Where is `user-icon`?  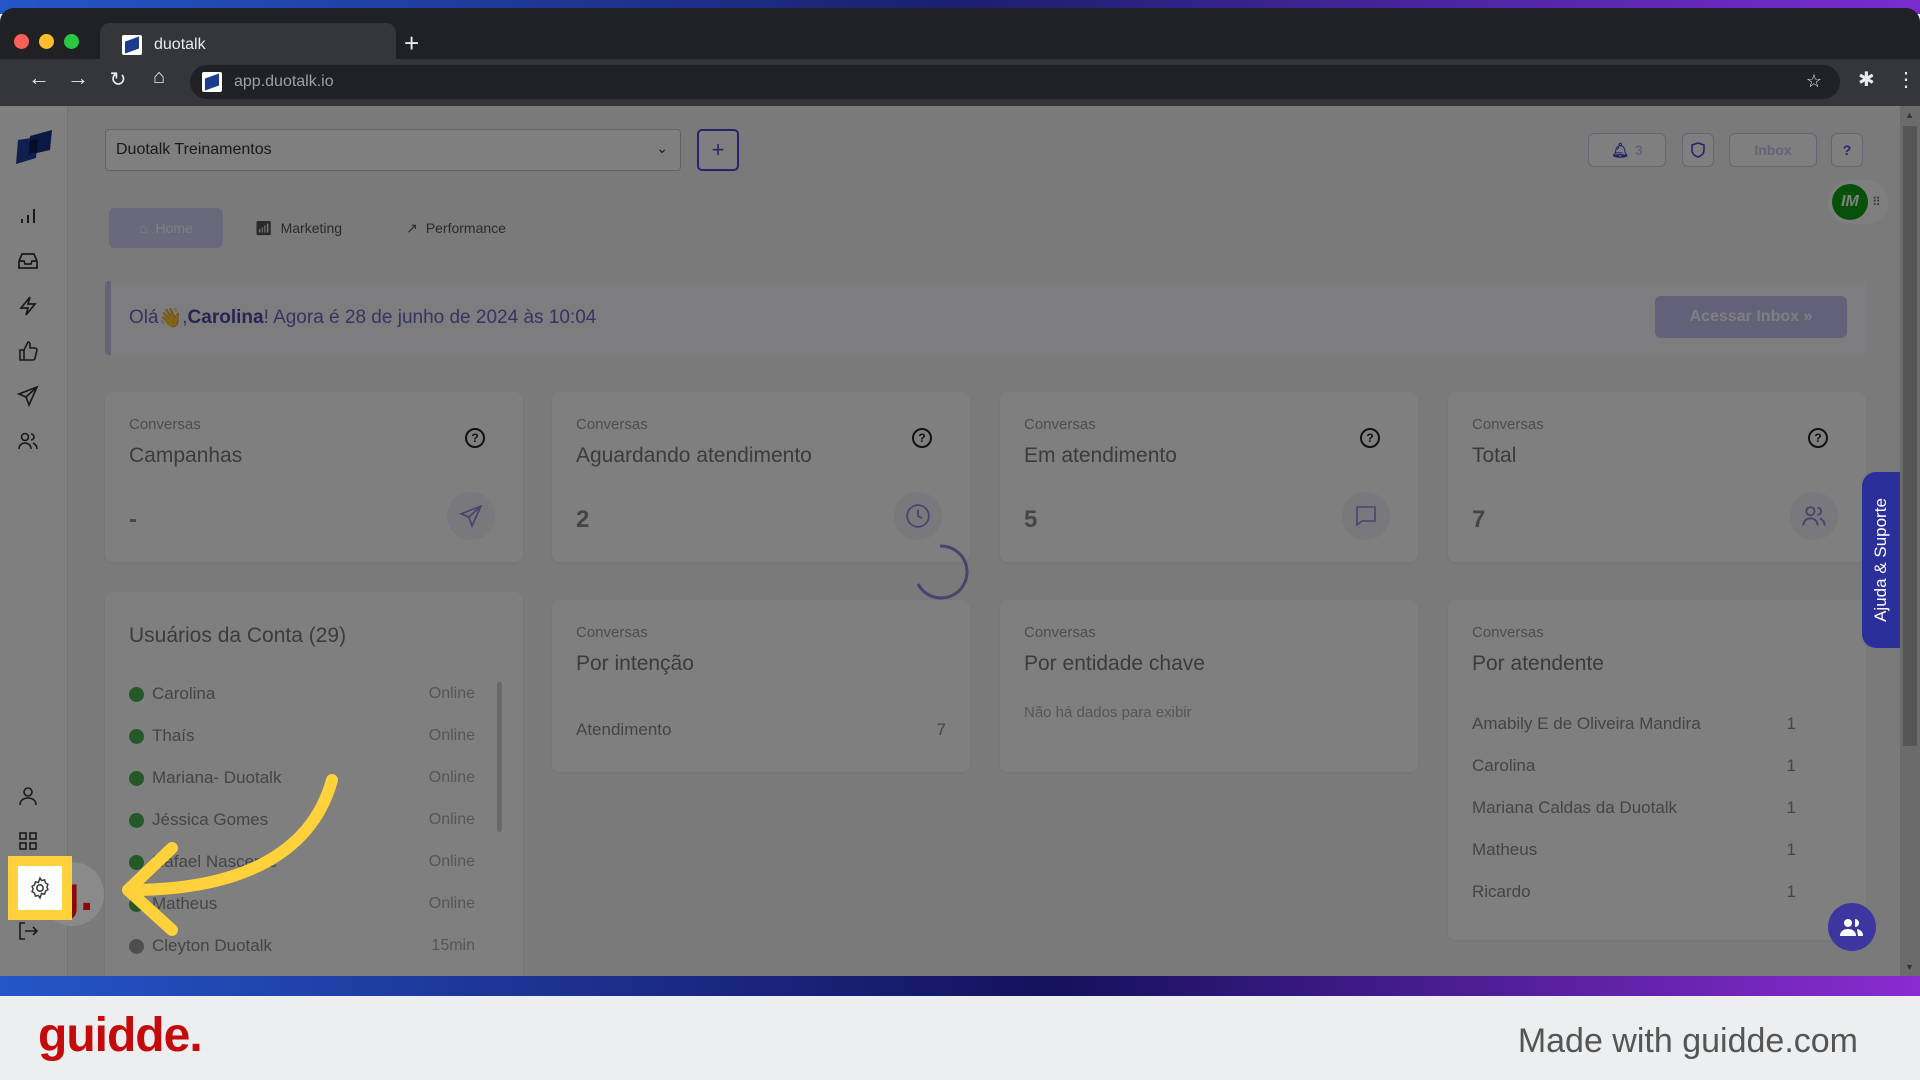 user-icon is located at coordinates (28, 796).